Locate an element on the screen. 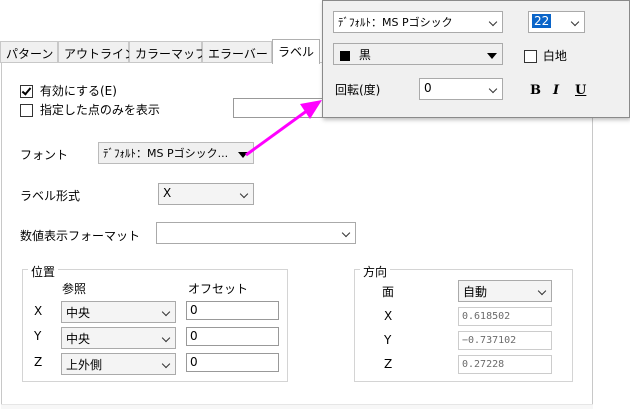 This screenshot has width=630, height=409. tab-label: エラーバー is located at coordinates (238, 54).